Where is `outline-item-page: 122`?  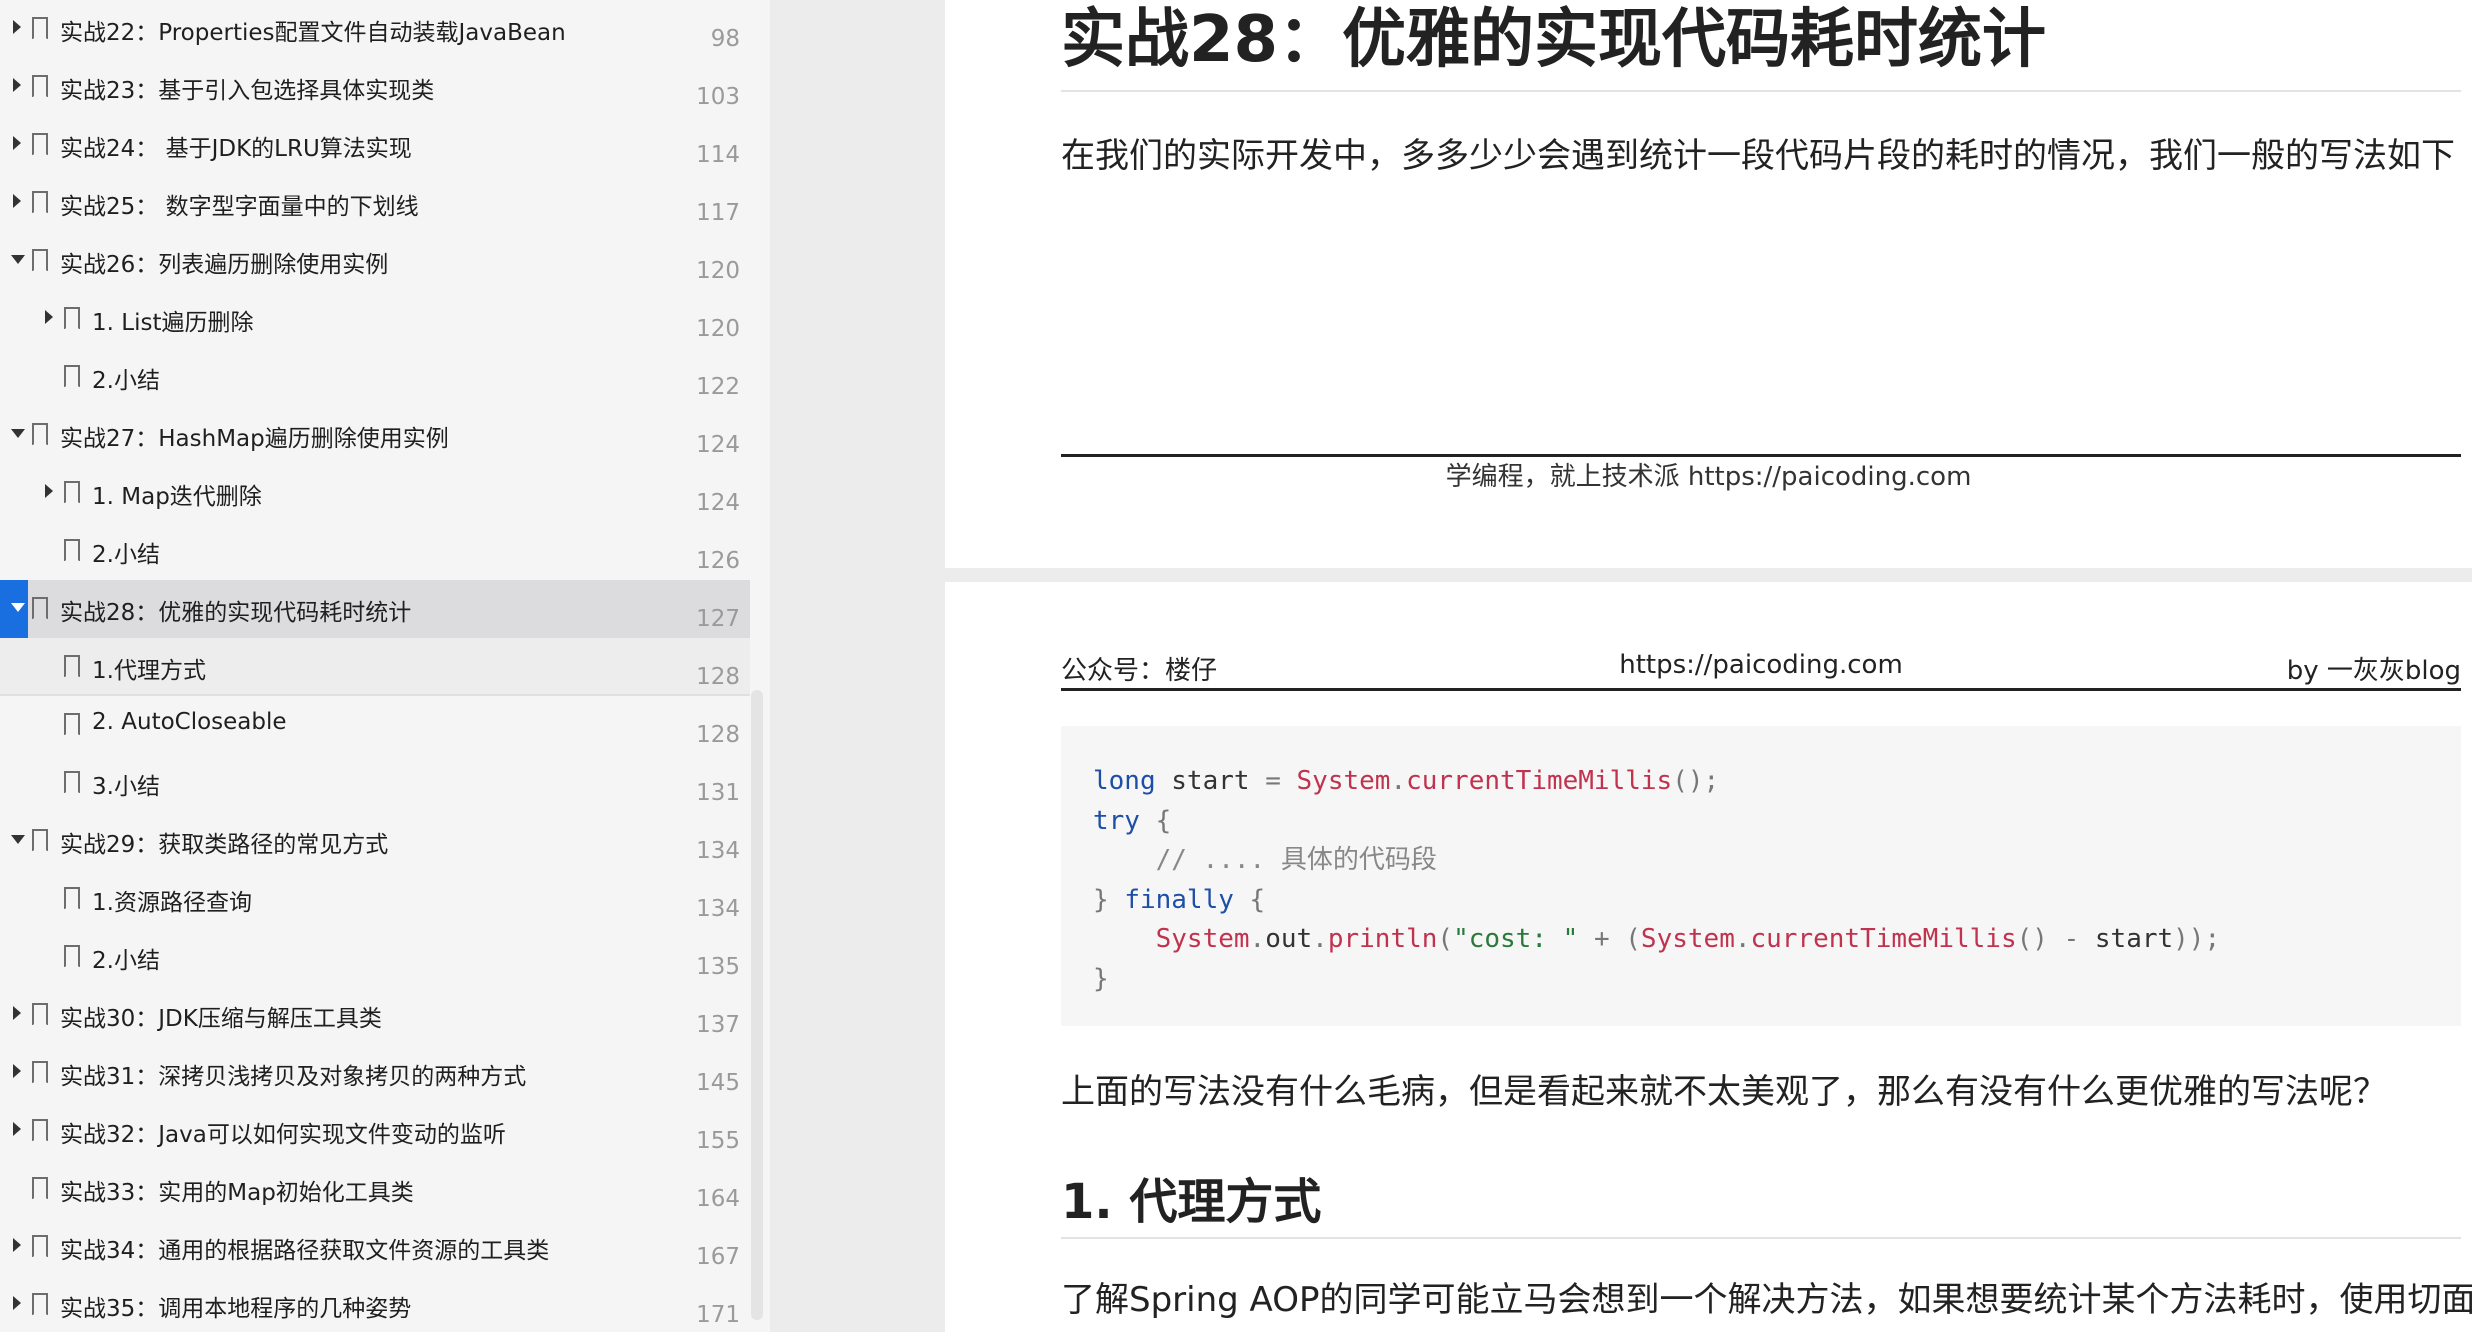 outline-item-page: 122 is located at coordinates (718, 387).